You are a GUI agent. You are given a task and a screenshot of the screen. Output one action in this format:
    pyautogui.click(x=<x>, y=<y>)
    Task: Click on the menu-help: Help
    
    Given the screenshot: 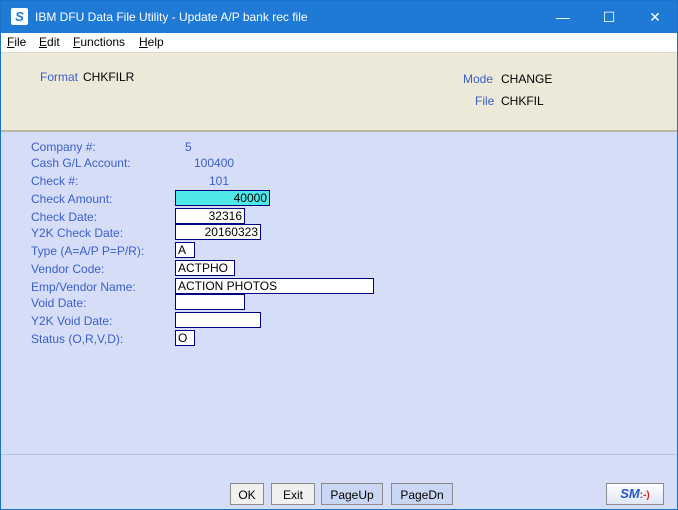 What is the action you would take?
    pyautogui.click(x=151, y=42)
    